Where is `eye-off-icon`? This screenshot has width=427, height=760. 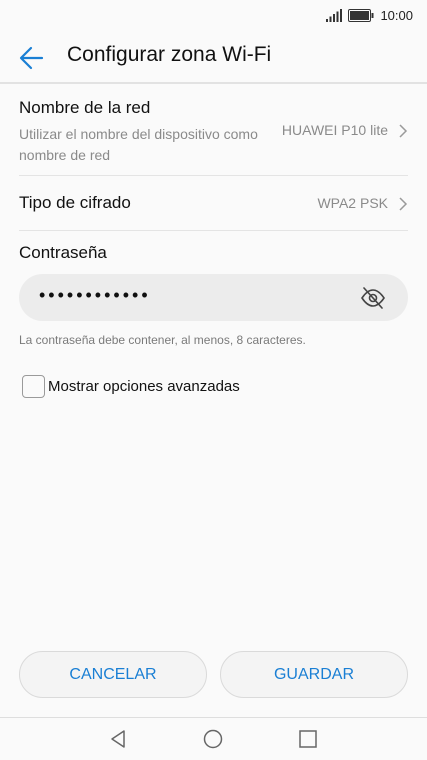 eye-off-icon is located at coordinates (373, 298).